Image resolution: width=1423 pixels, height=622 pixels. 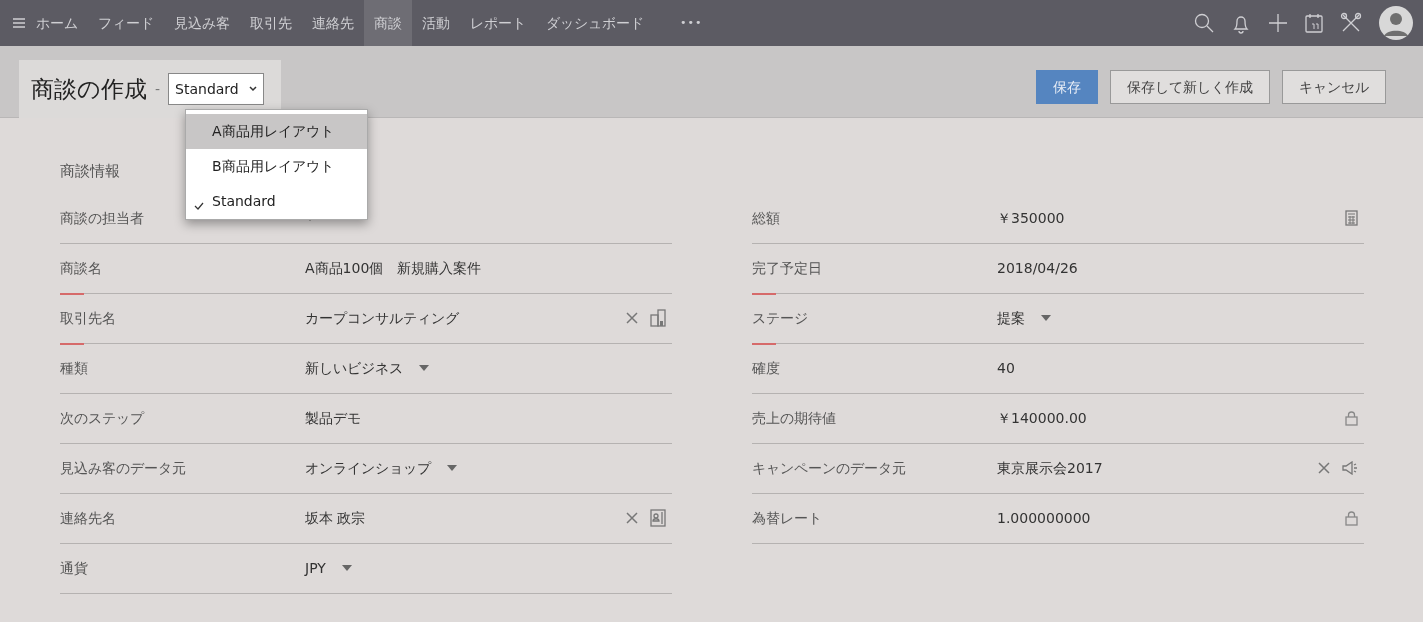 What do you see at coordinates (202, 23) in the screenshot?
I see `nav-tab: 見込み客` at bounding box center [202, 23].